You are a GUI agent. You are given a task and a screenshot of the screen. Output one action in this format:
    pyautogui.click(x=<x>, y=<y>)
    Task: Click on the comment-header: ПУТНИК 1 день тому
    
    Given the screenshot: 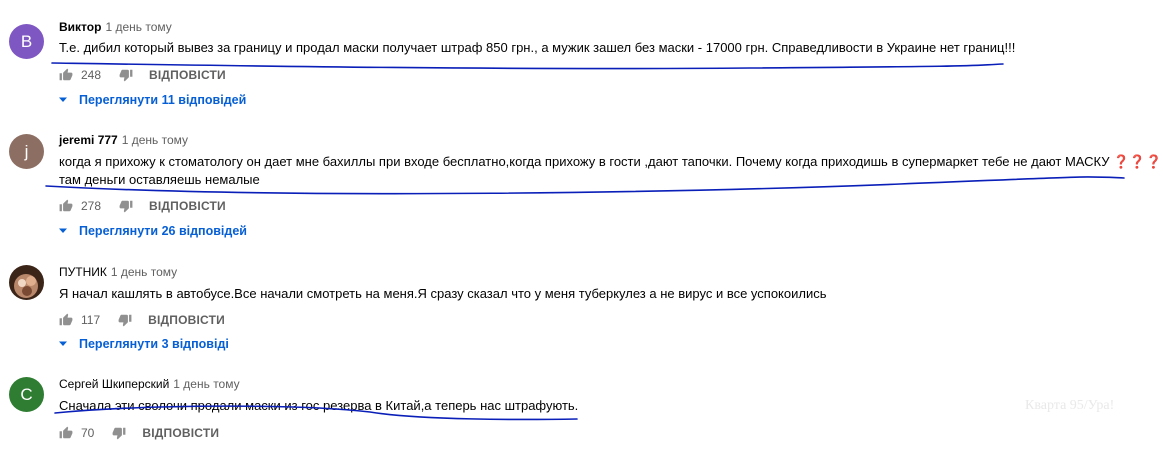 What is the action you would take?
    pyautogui.click(x=118, y=272)
    